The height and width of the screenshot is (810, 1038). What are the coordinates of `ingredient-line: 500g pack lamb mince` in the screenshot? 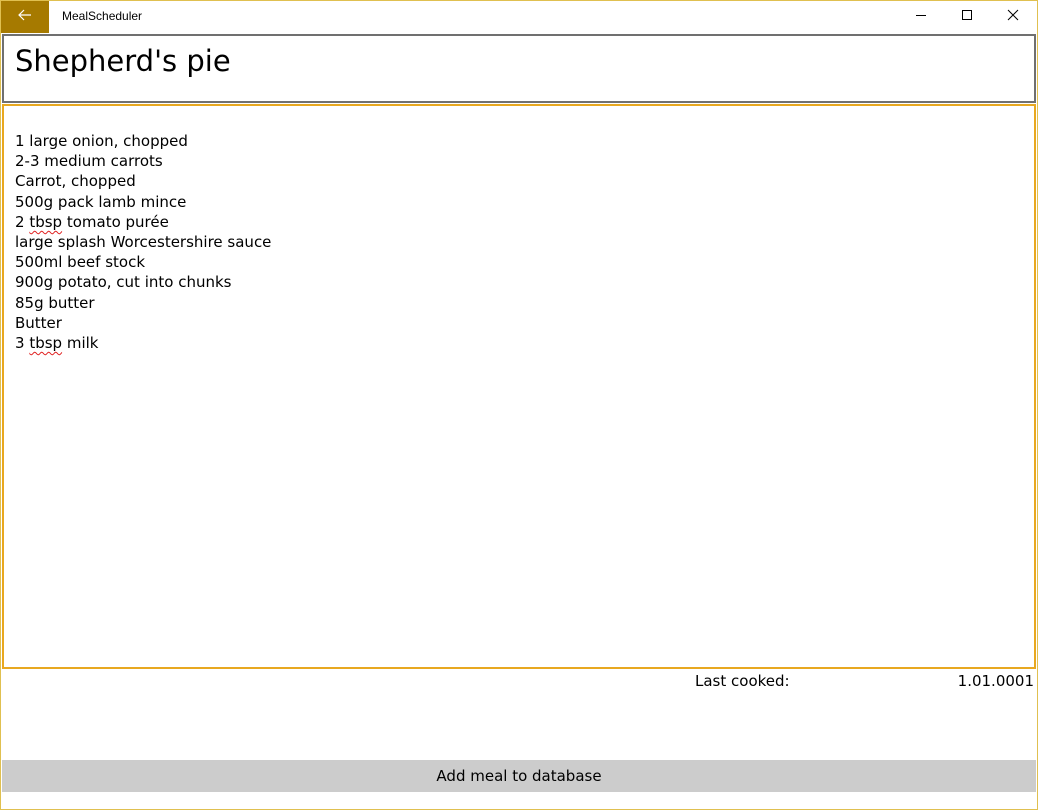 It's located at (101, 201).